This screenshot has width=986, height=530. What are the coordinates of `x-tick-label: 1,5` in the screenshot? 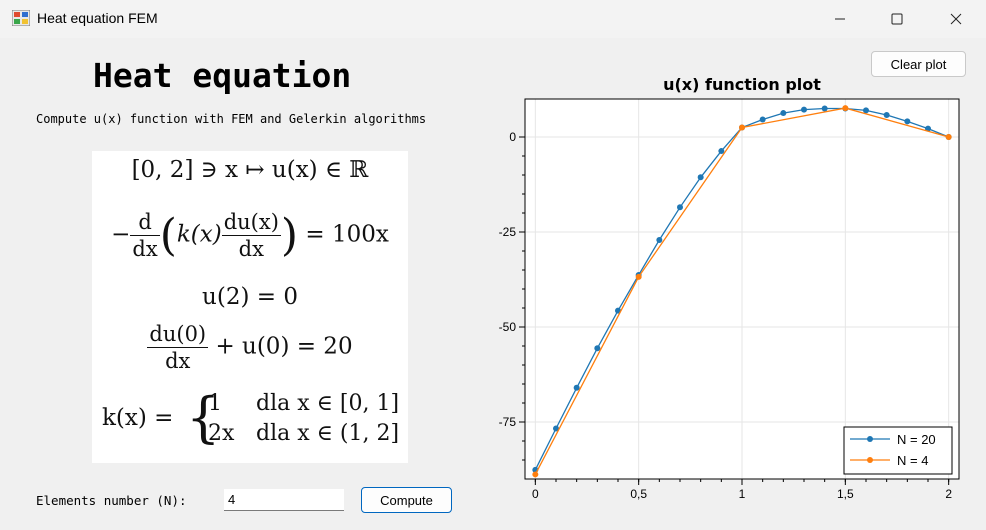 It's located at (845, 494).